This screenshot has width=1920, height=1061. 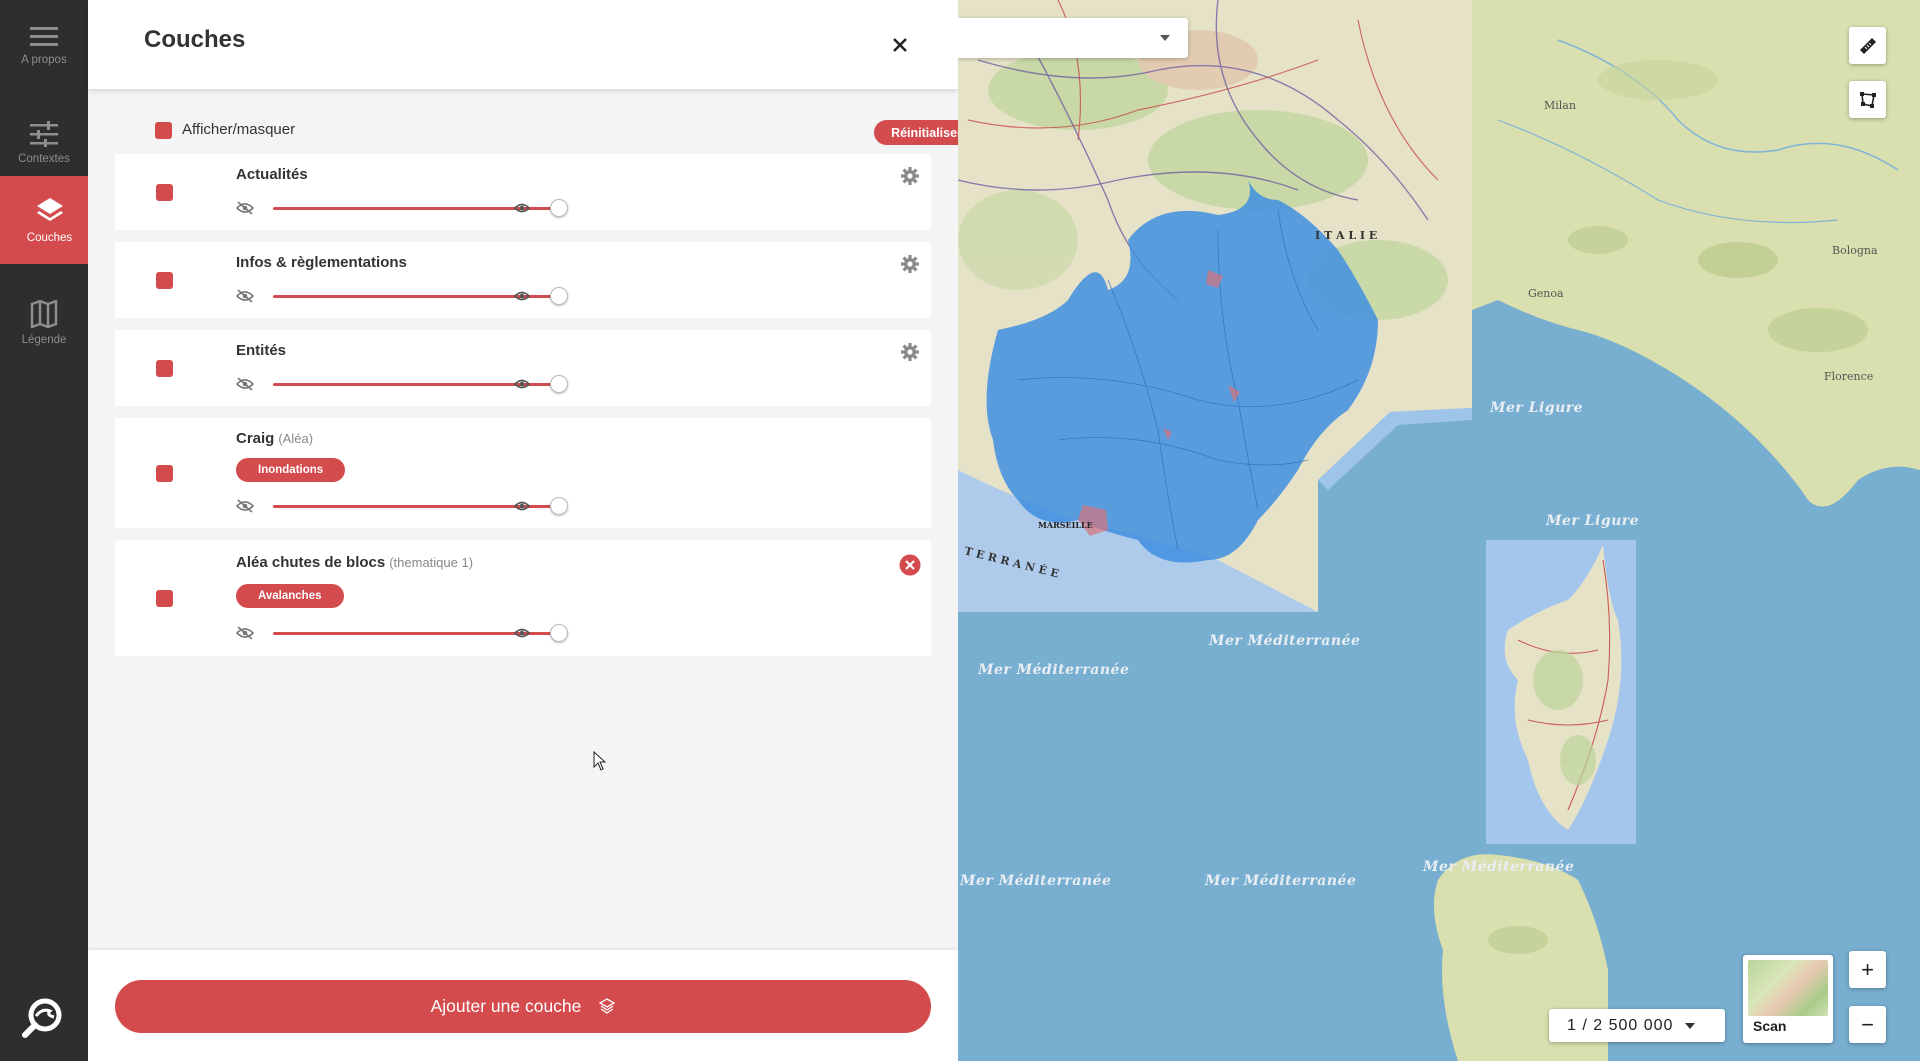 I want to click on sliders-icon, so click(x=44, y=134).